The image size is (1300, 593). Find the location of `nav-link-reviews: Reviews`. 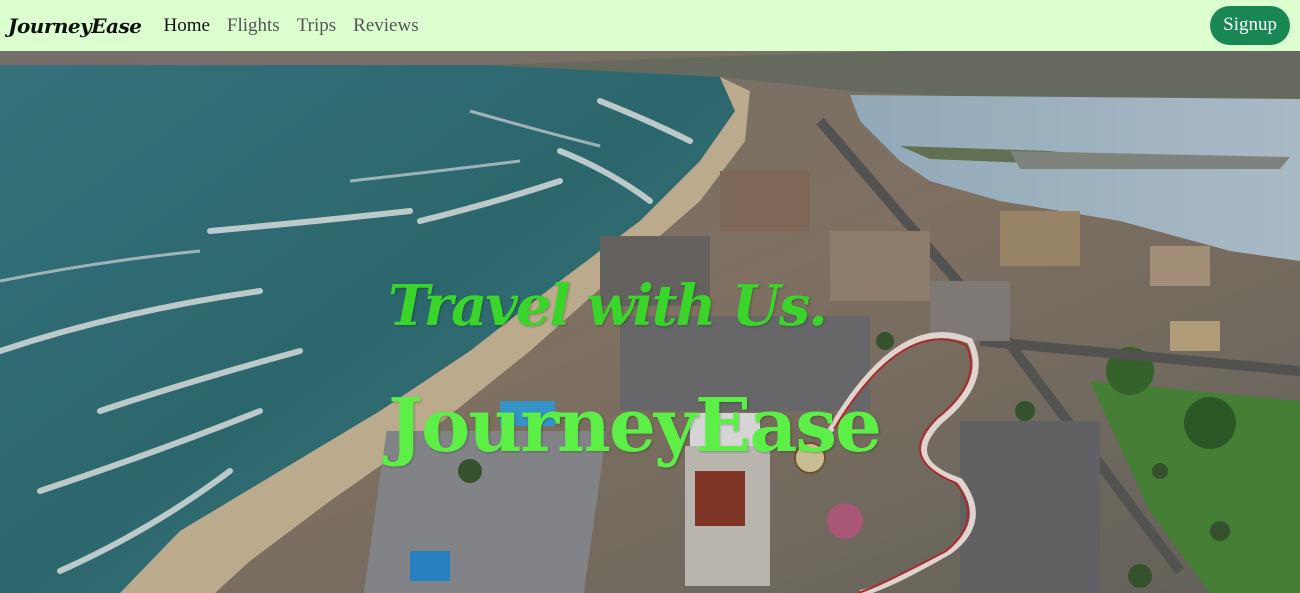

nav-link-reviews: Reviews is located at coordinates (385, 26).